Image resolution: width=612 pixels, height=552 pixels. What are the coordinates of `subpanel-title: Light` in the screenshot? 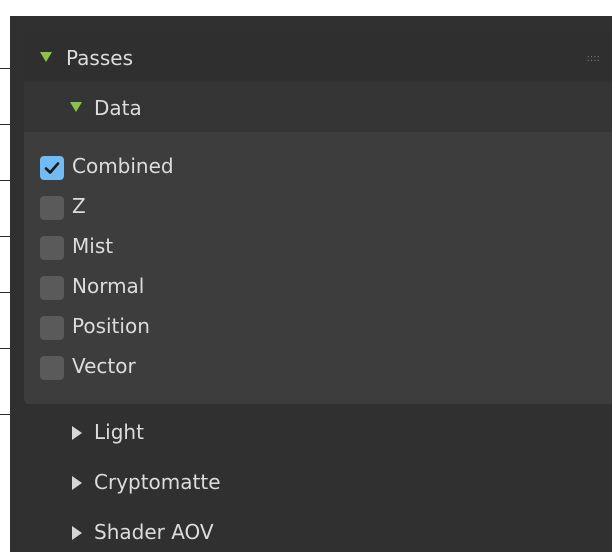 It's located at (119, 432).